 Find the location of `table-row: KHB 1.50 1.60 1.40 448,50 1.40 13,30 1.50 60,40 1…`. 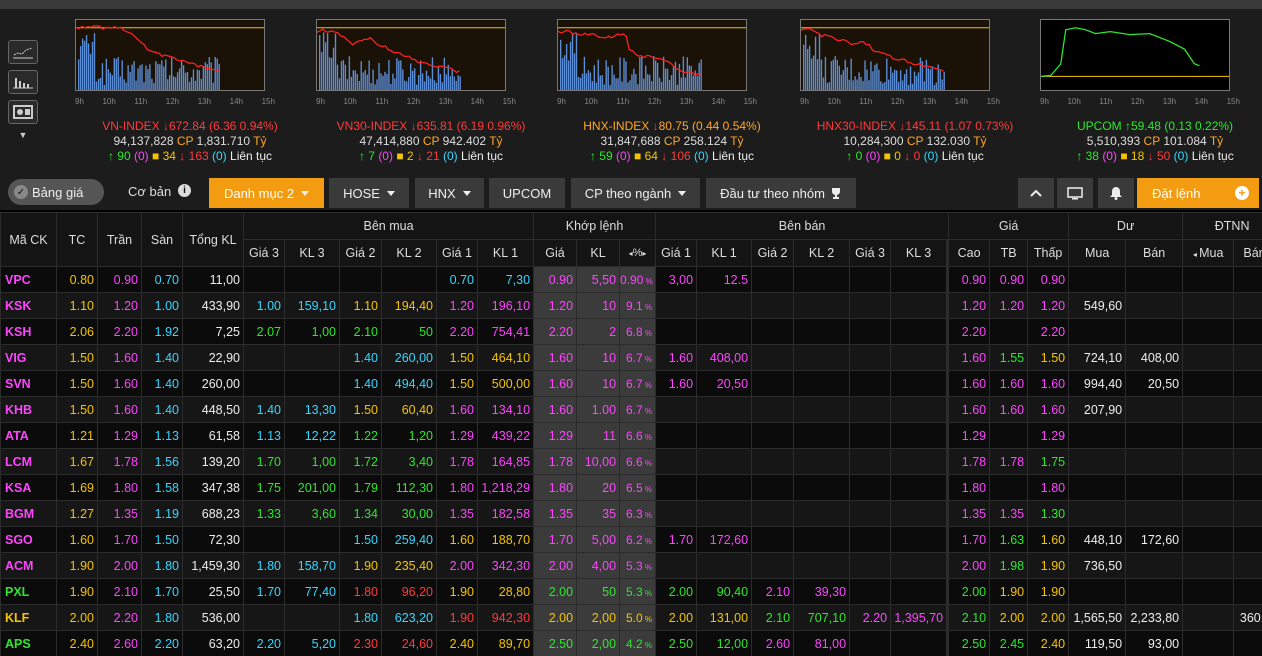

table-row: KHB 1.50 1.60 1.40 448,50 1.40 13,30 1.50 60,40 1… is located at coordinates (631, 409).